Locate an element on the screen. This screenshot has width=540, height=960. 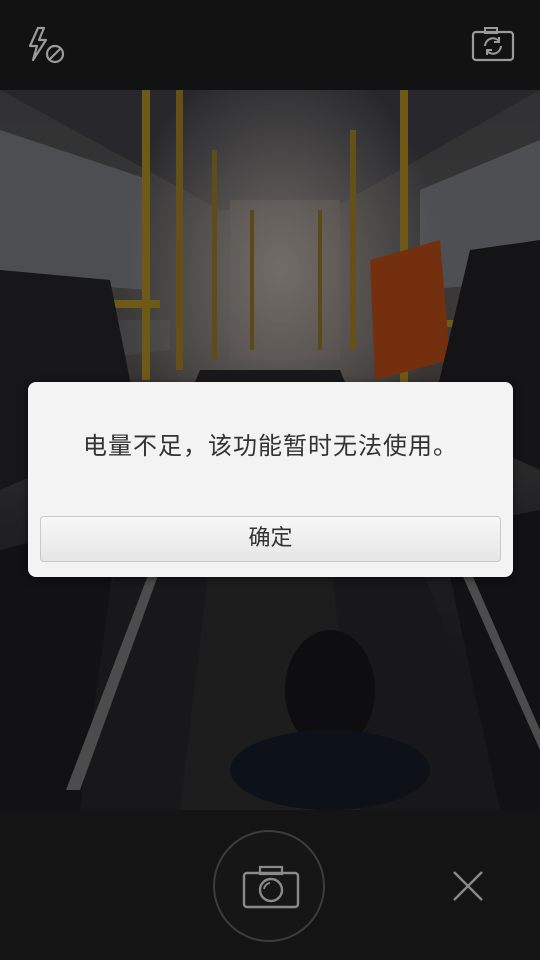
close-button is located at coordinates (468, 886).